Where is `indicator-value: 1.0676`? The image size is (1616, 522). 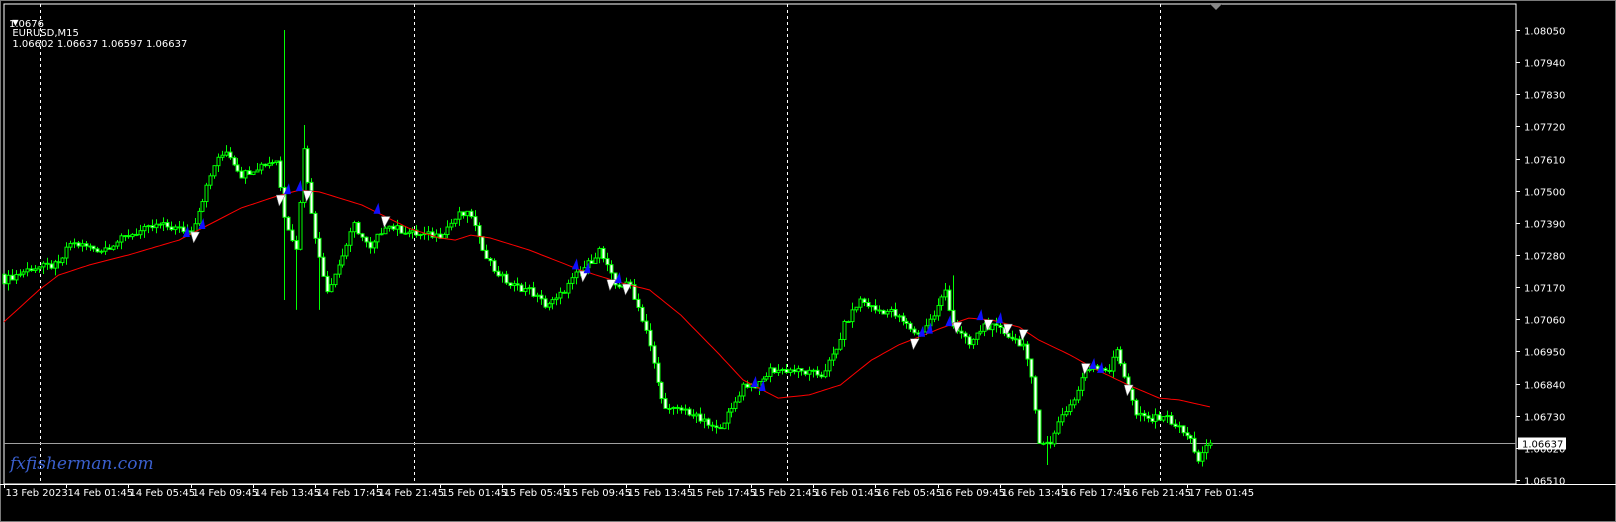 indicator-value: 1.0676 is located at coordinates (26, 24).